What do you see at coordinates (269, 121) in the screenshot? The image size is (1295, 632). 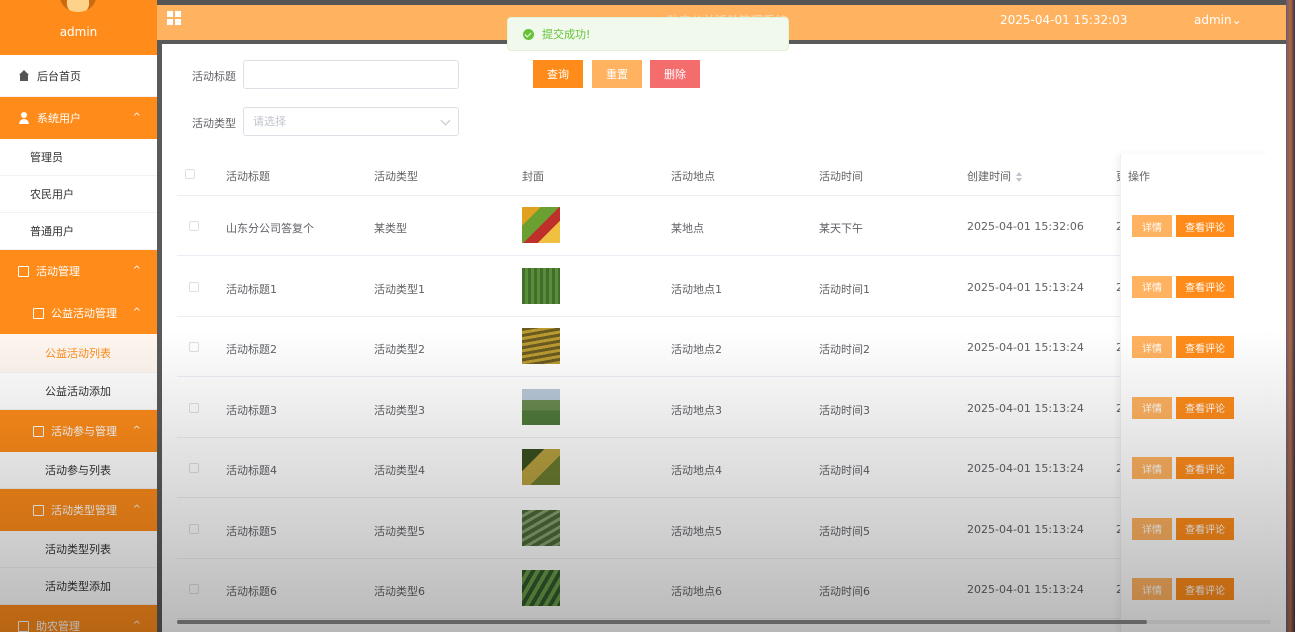 I see `type-select-placeholder: 请选择` at bounding box center [269, 121].